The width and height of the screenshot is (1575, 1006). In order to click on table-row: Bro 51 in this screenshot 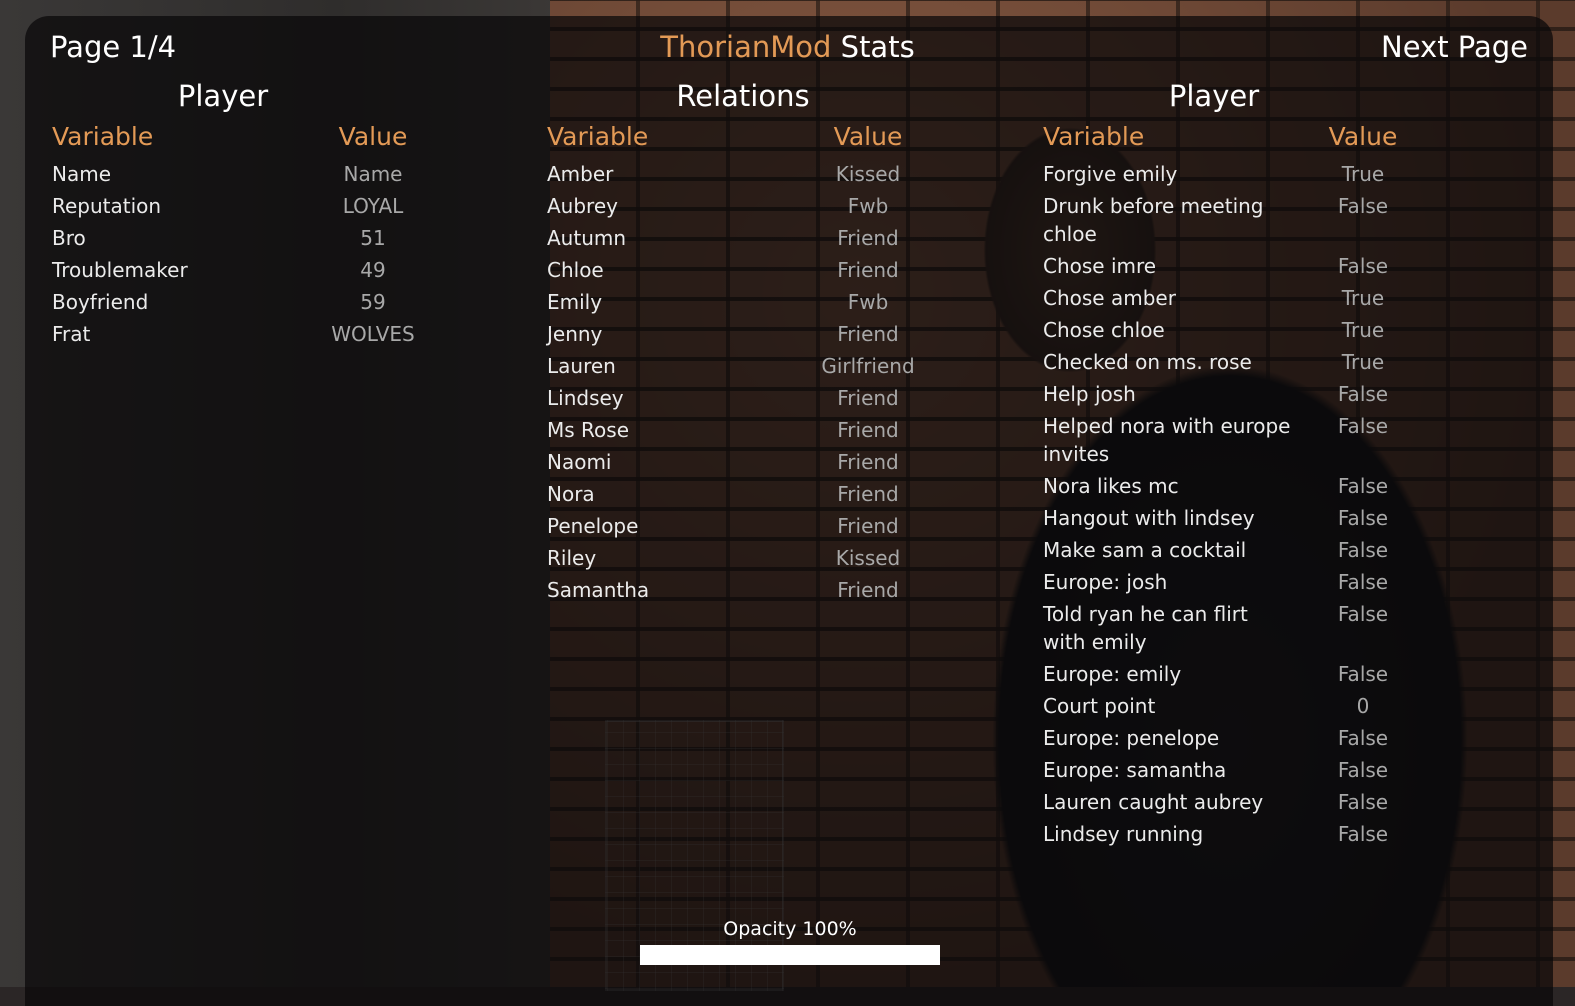, I will do `click(282, 238)`.